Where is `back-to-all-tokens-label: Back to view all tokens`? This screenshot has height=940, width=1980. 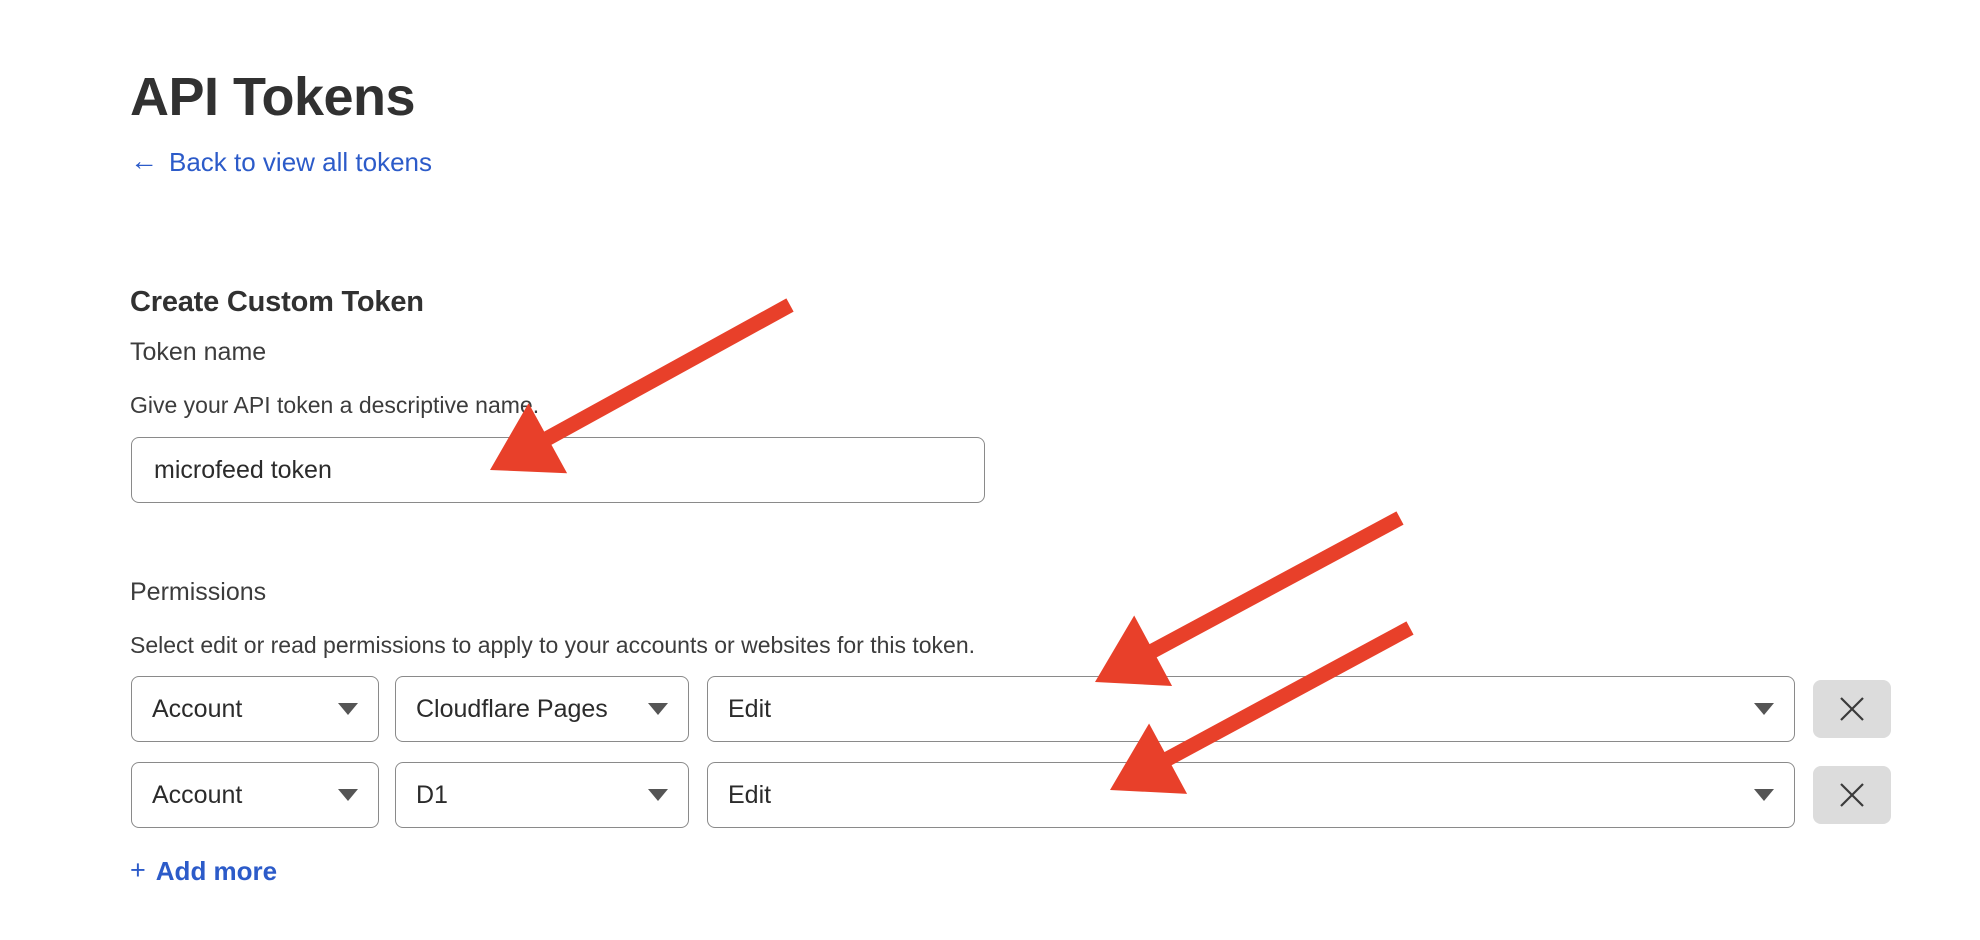 back-to-all-tokens-label: Back to view all tokens is located at coordinates (301, 162).